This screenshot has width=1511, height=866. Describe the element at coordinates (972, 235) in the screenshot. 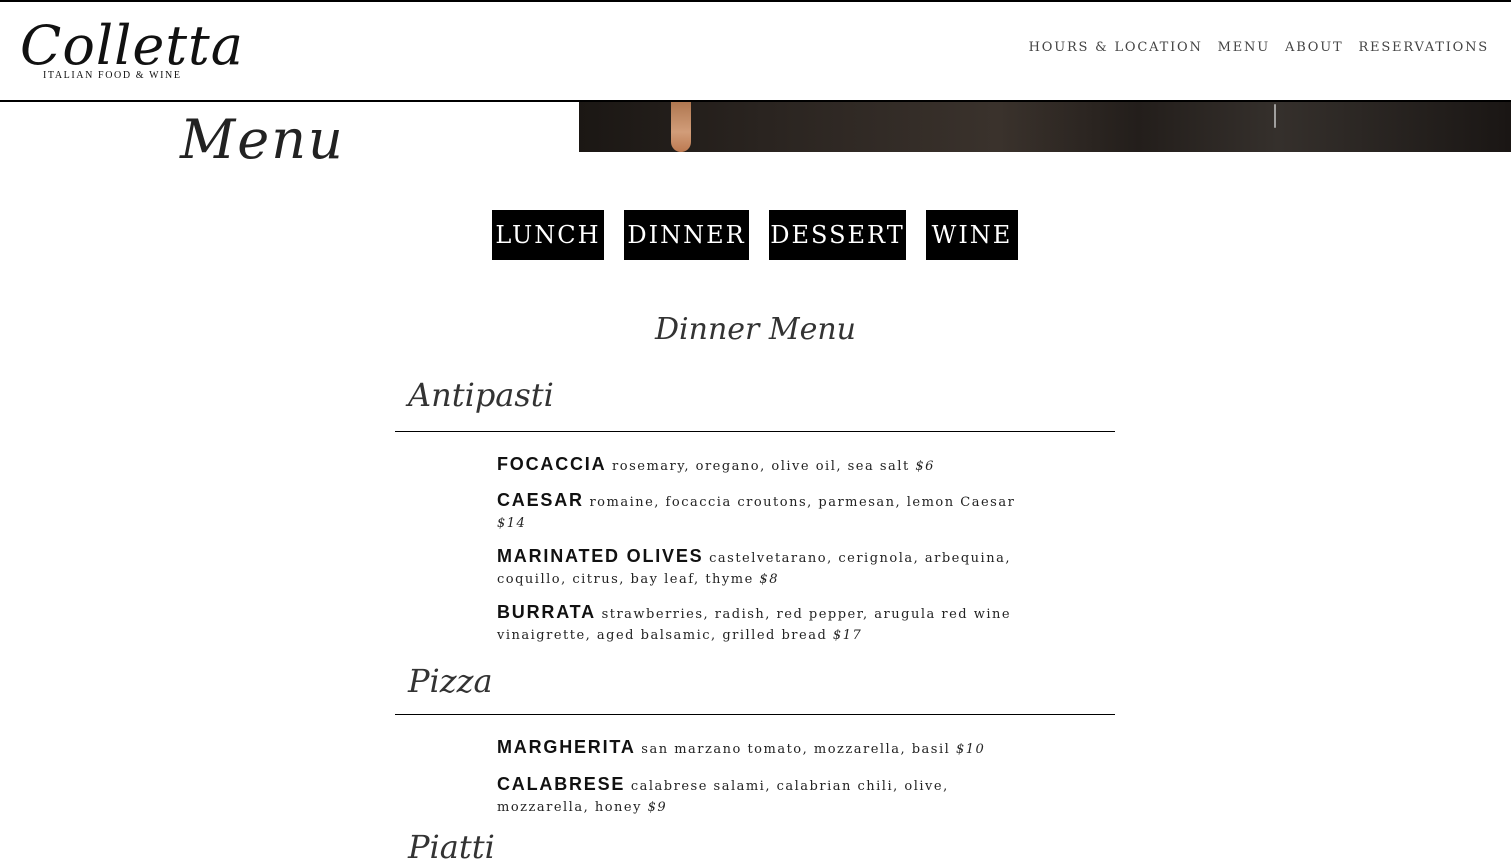

I see `tab-wine: WINE` at that location.